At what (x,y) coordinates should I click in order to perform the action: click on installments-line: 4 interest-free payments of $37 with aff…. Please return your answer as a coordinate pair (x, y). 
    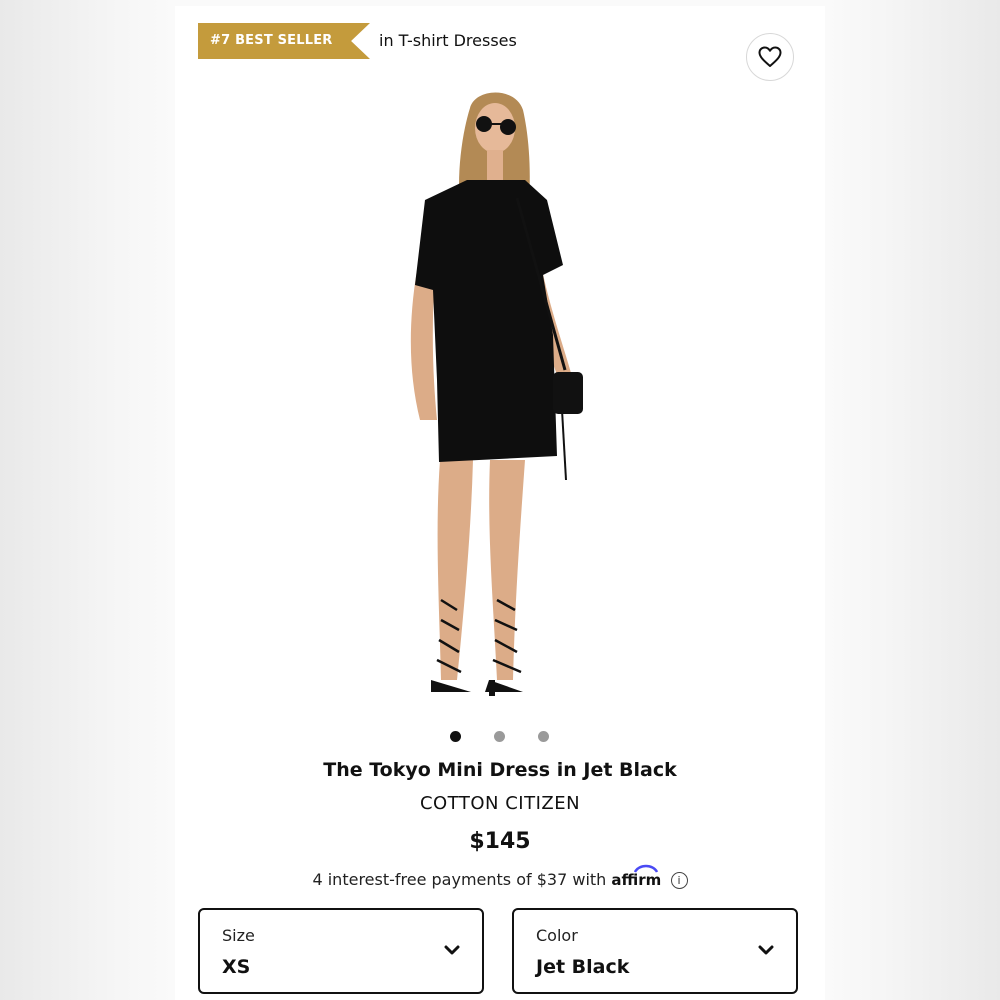
    Looking at the image, I should click on (500, 876).